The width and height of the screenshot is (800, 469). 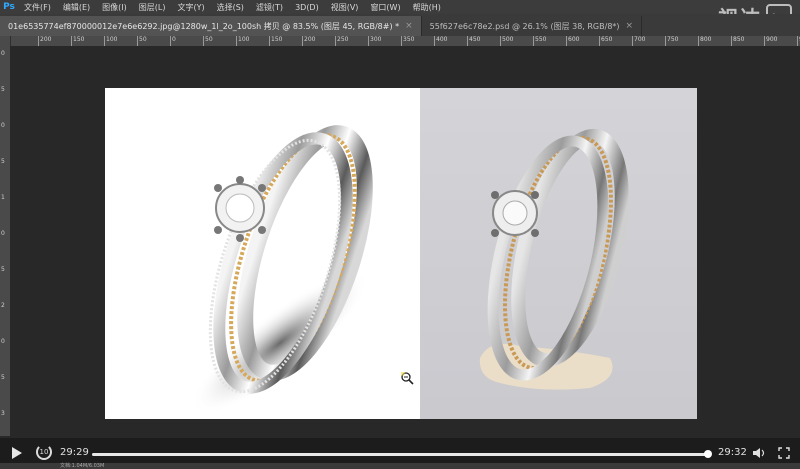 What do you see at coordinates (3, 305) in the screenshot?
I see `ruler-tick-label: 2` at bounding box center [3, 305].